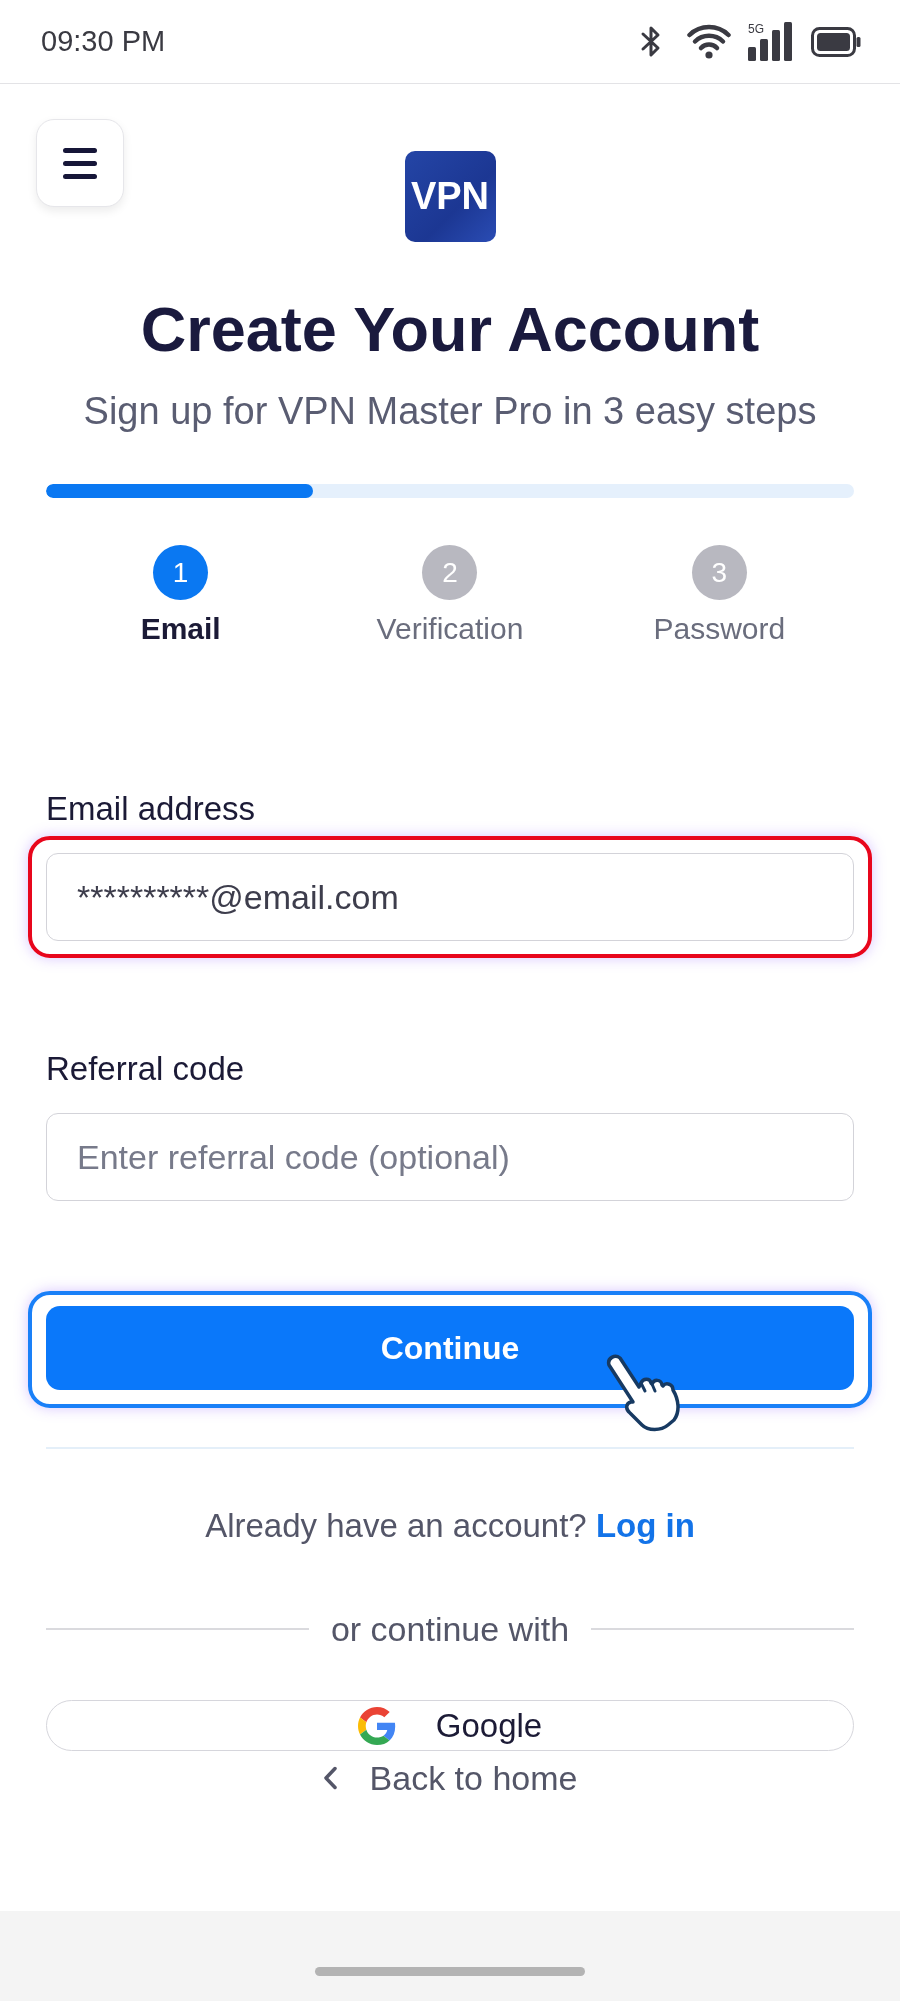 The image size is (900, 2001). Describe the element at coordinates (450, 897) in the screenshot. I see `input-field: **********@email.com` at that location.